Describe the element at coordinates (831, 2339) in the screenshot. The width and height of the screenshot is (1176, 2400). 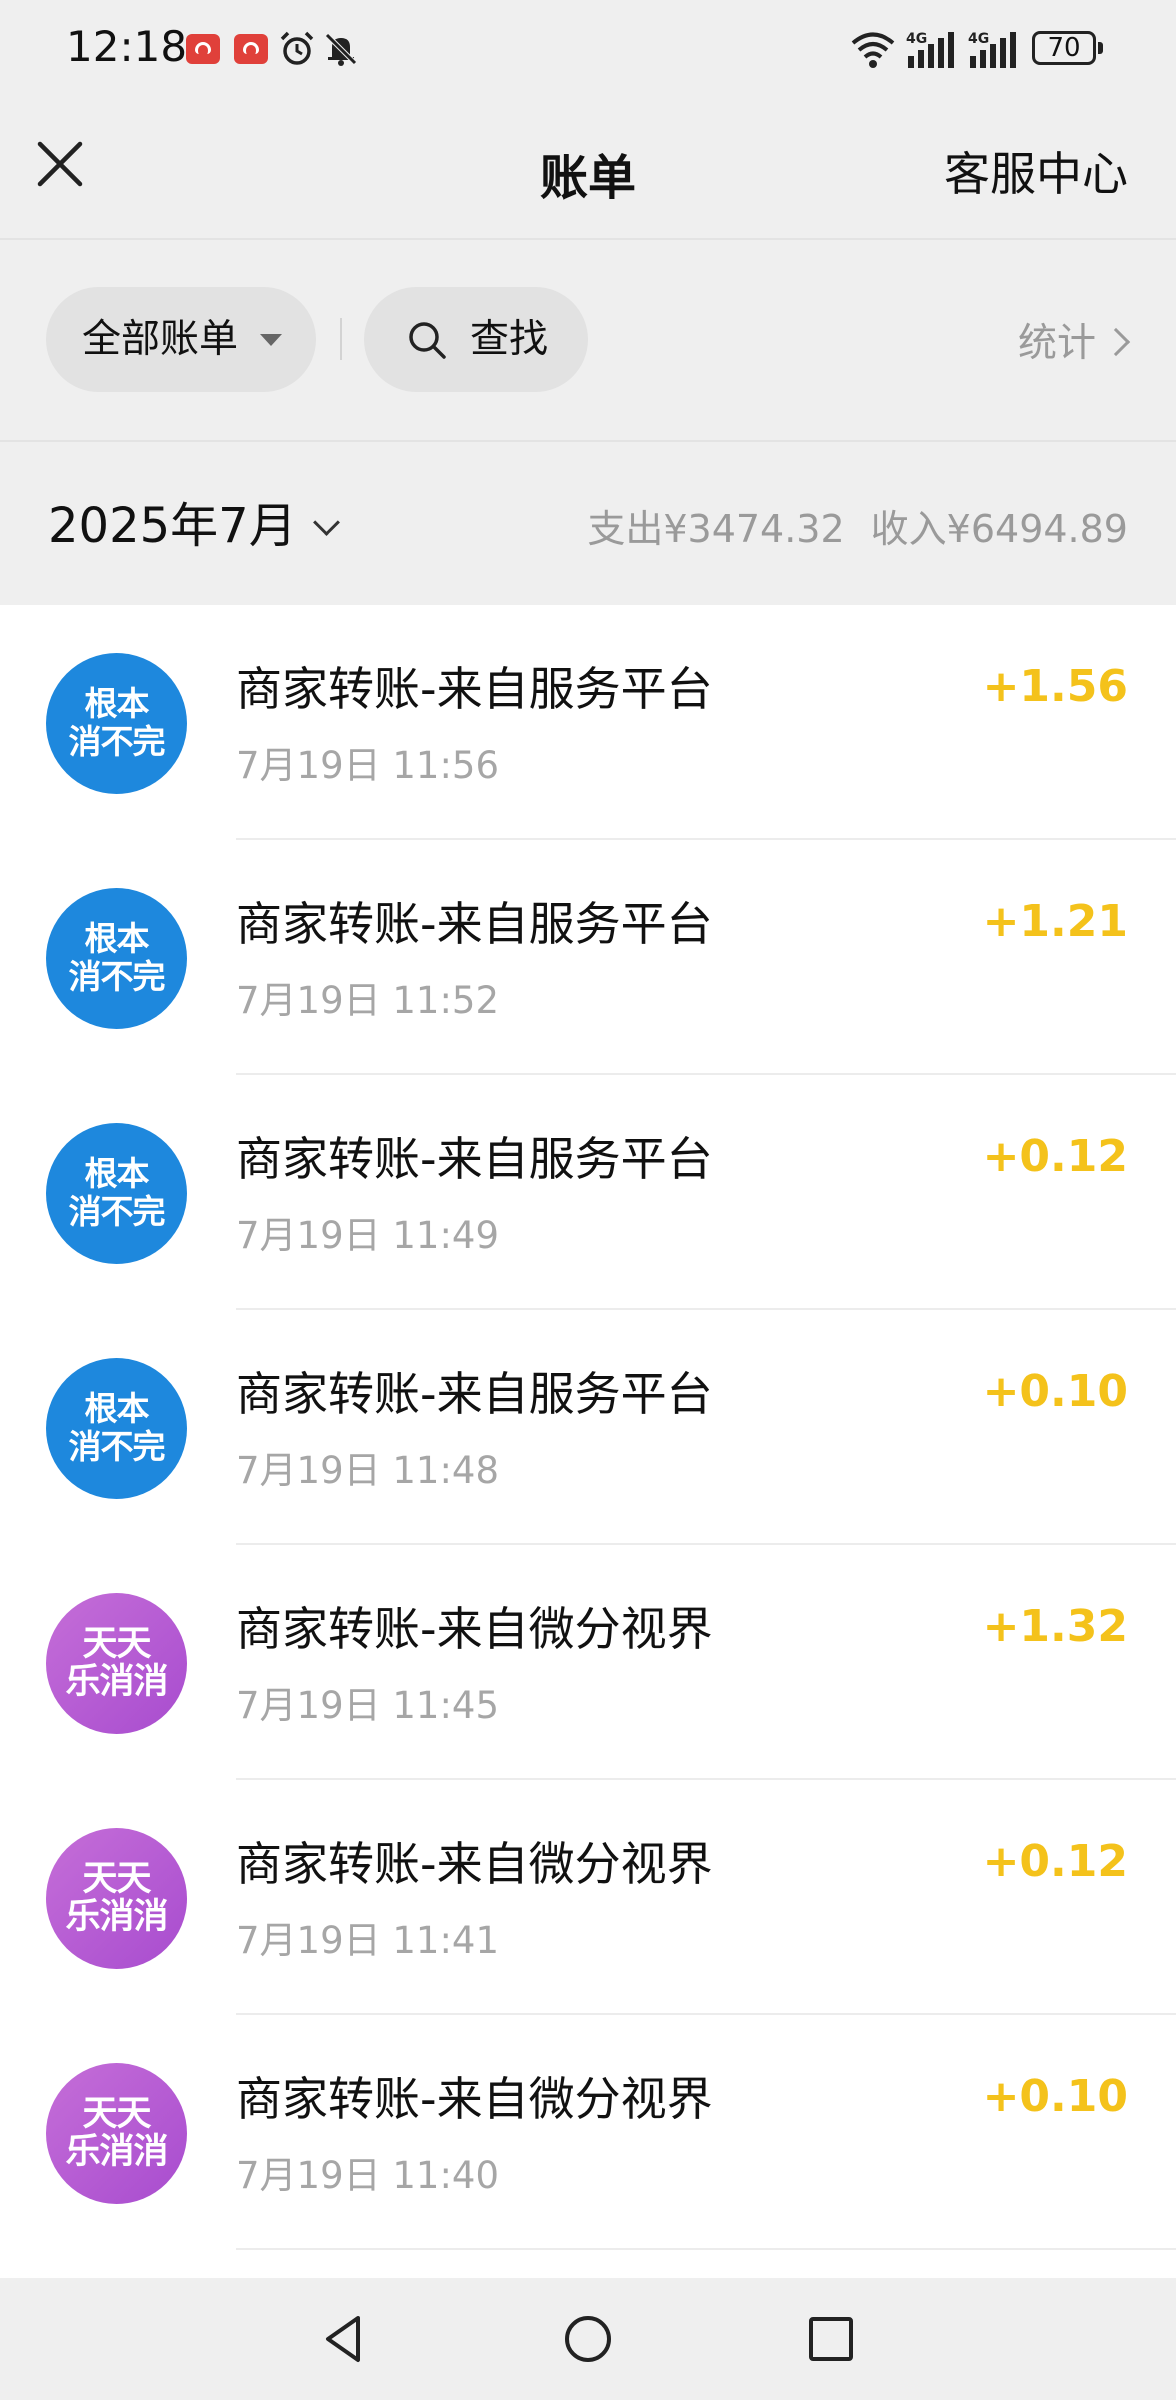
I see `recents-icon` at that location.